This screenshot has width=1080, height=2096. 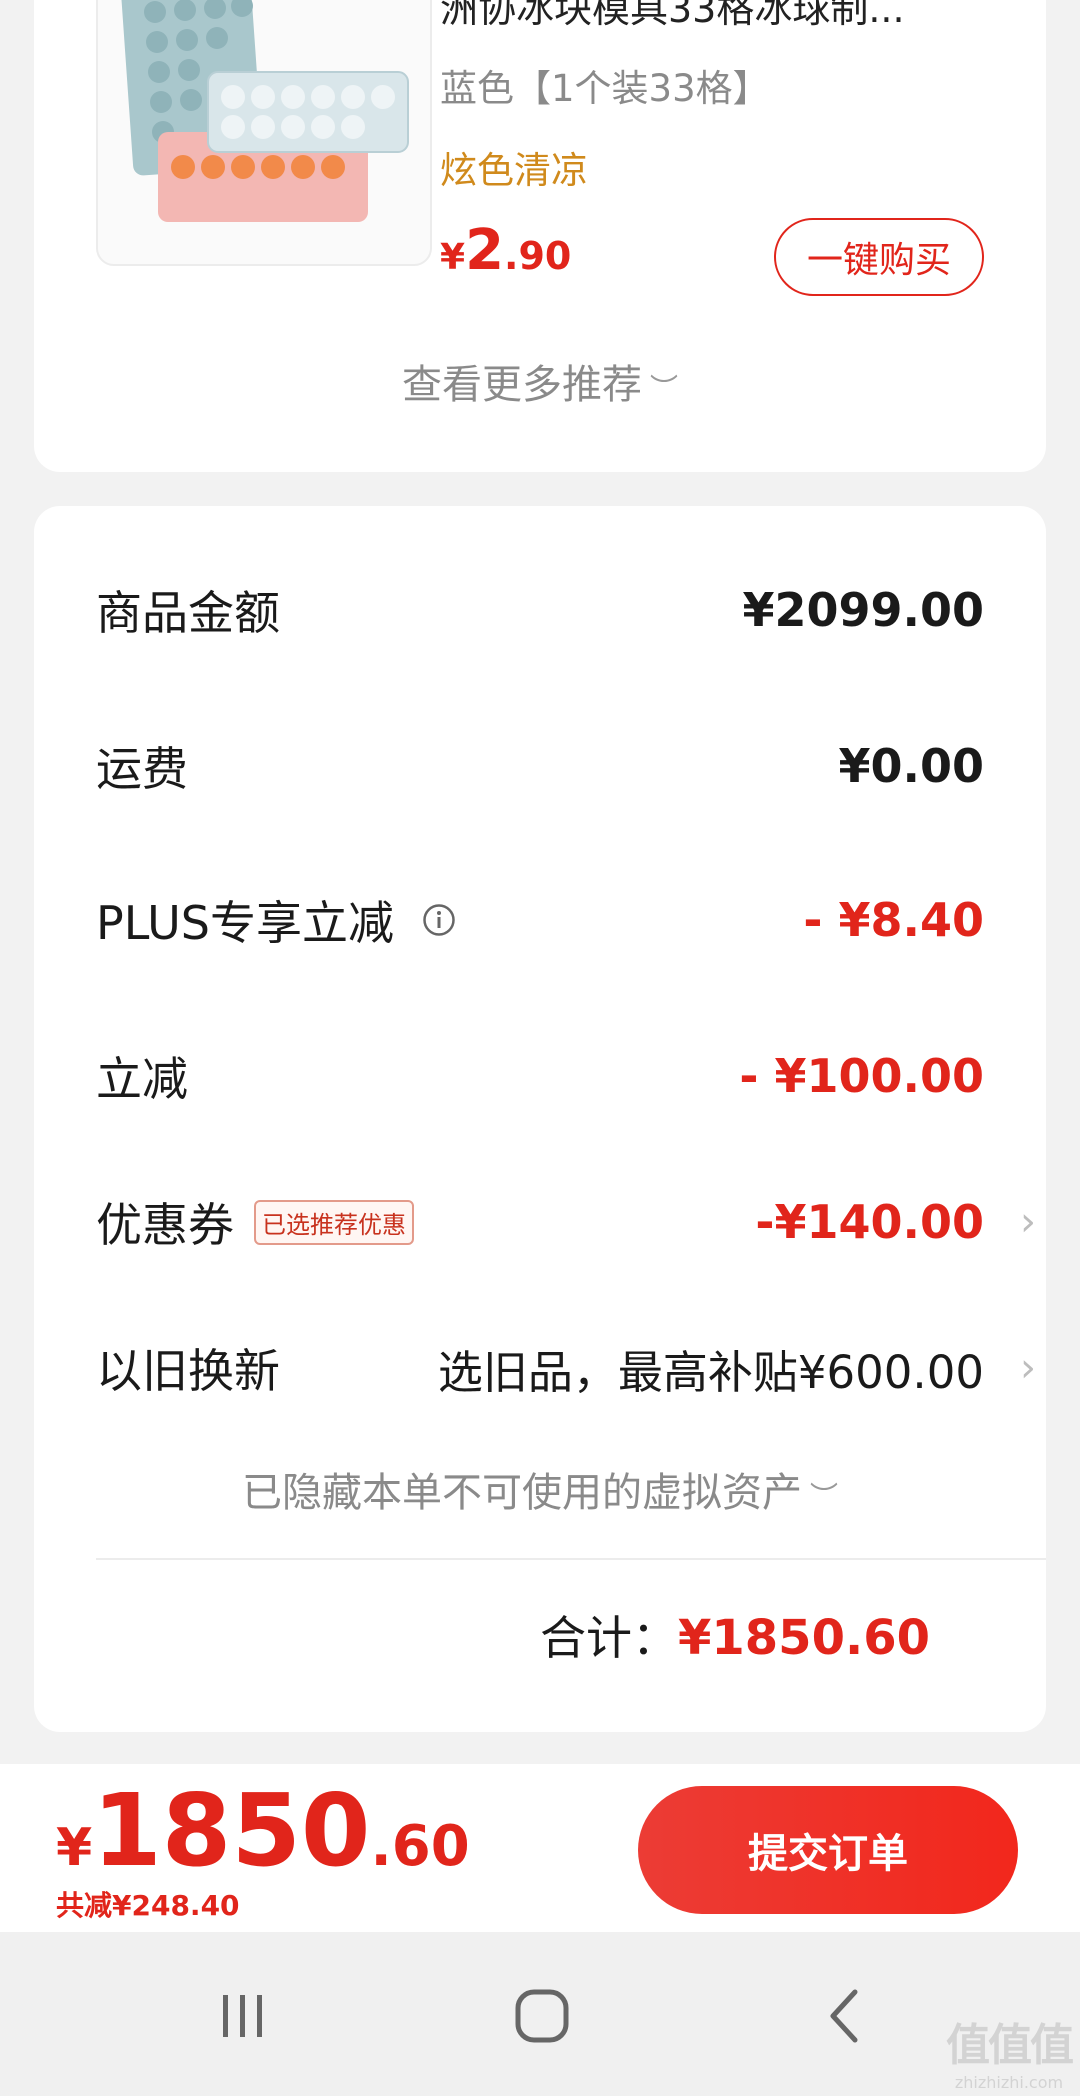 I want to click on view-more-label: 查看更多推荐, so click(x=521, y=385).